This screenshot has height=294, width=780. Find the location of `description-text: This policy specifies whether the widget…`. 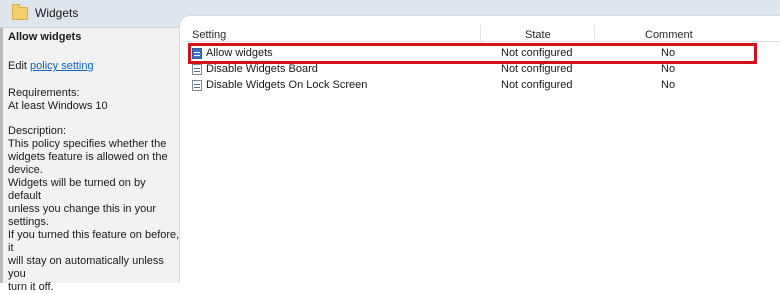

description-text: This policy specifies whether the widget… is located at coordinates (88, 157).